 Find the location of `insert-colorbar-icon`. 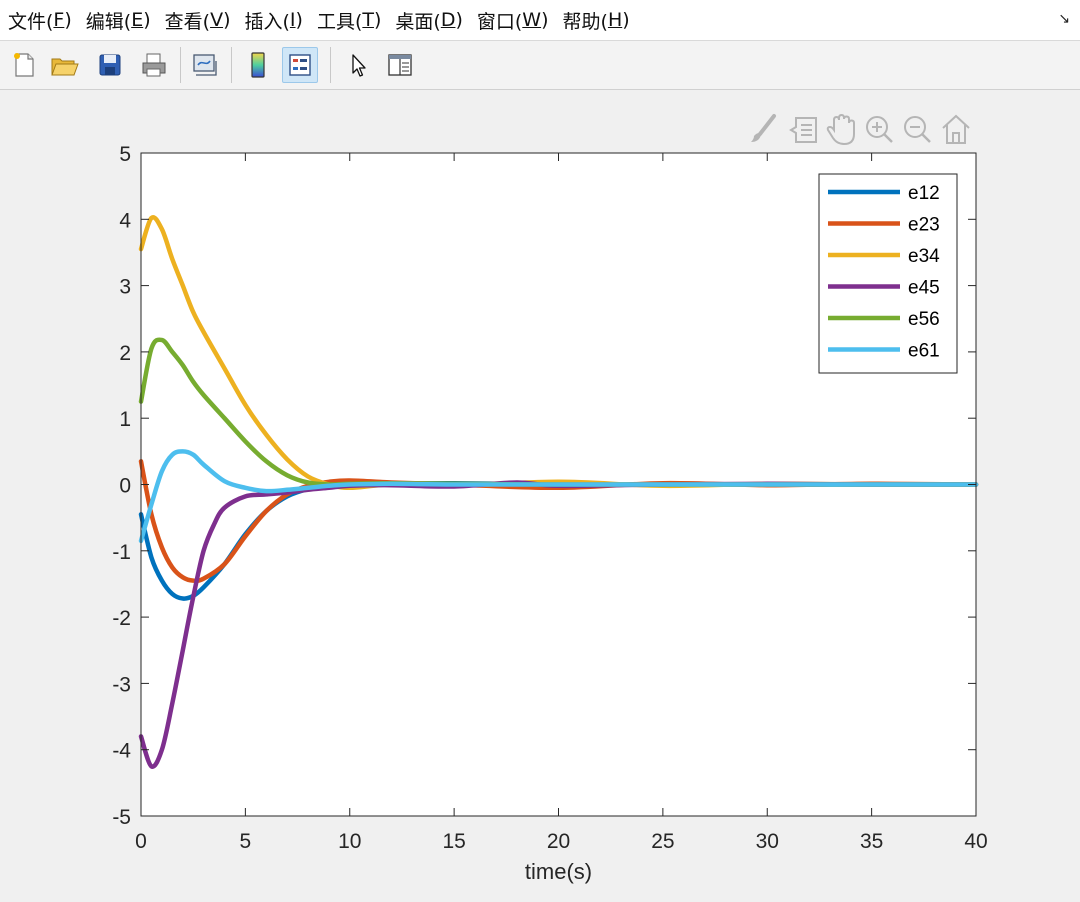

insert-colorbar-icon is located at coordinates (258, 65).